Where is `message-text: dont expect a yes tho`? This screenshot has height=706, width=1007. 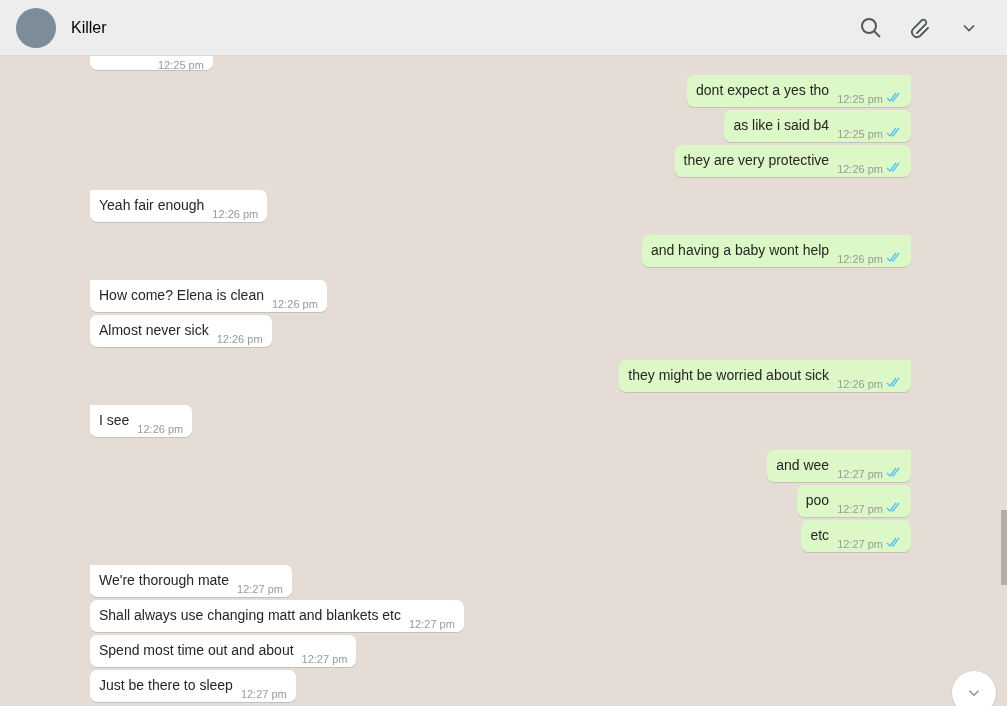
message-text: dont expect a yes tho is located at coordinates (763, 90).